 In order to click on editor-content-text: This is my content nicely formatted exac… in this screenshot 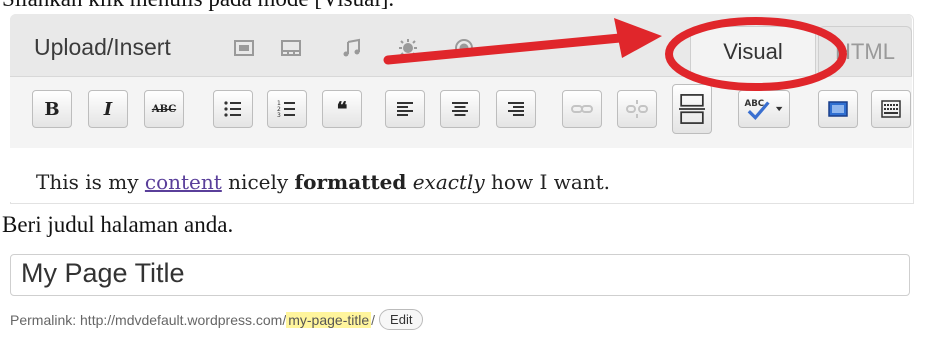, I will do `click(323, 182)`.